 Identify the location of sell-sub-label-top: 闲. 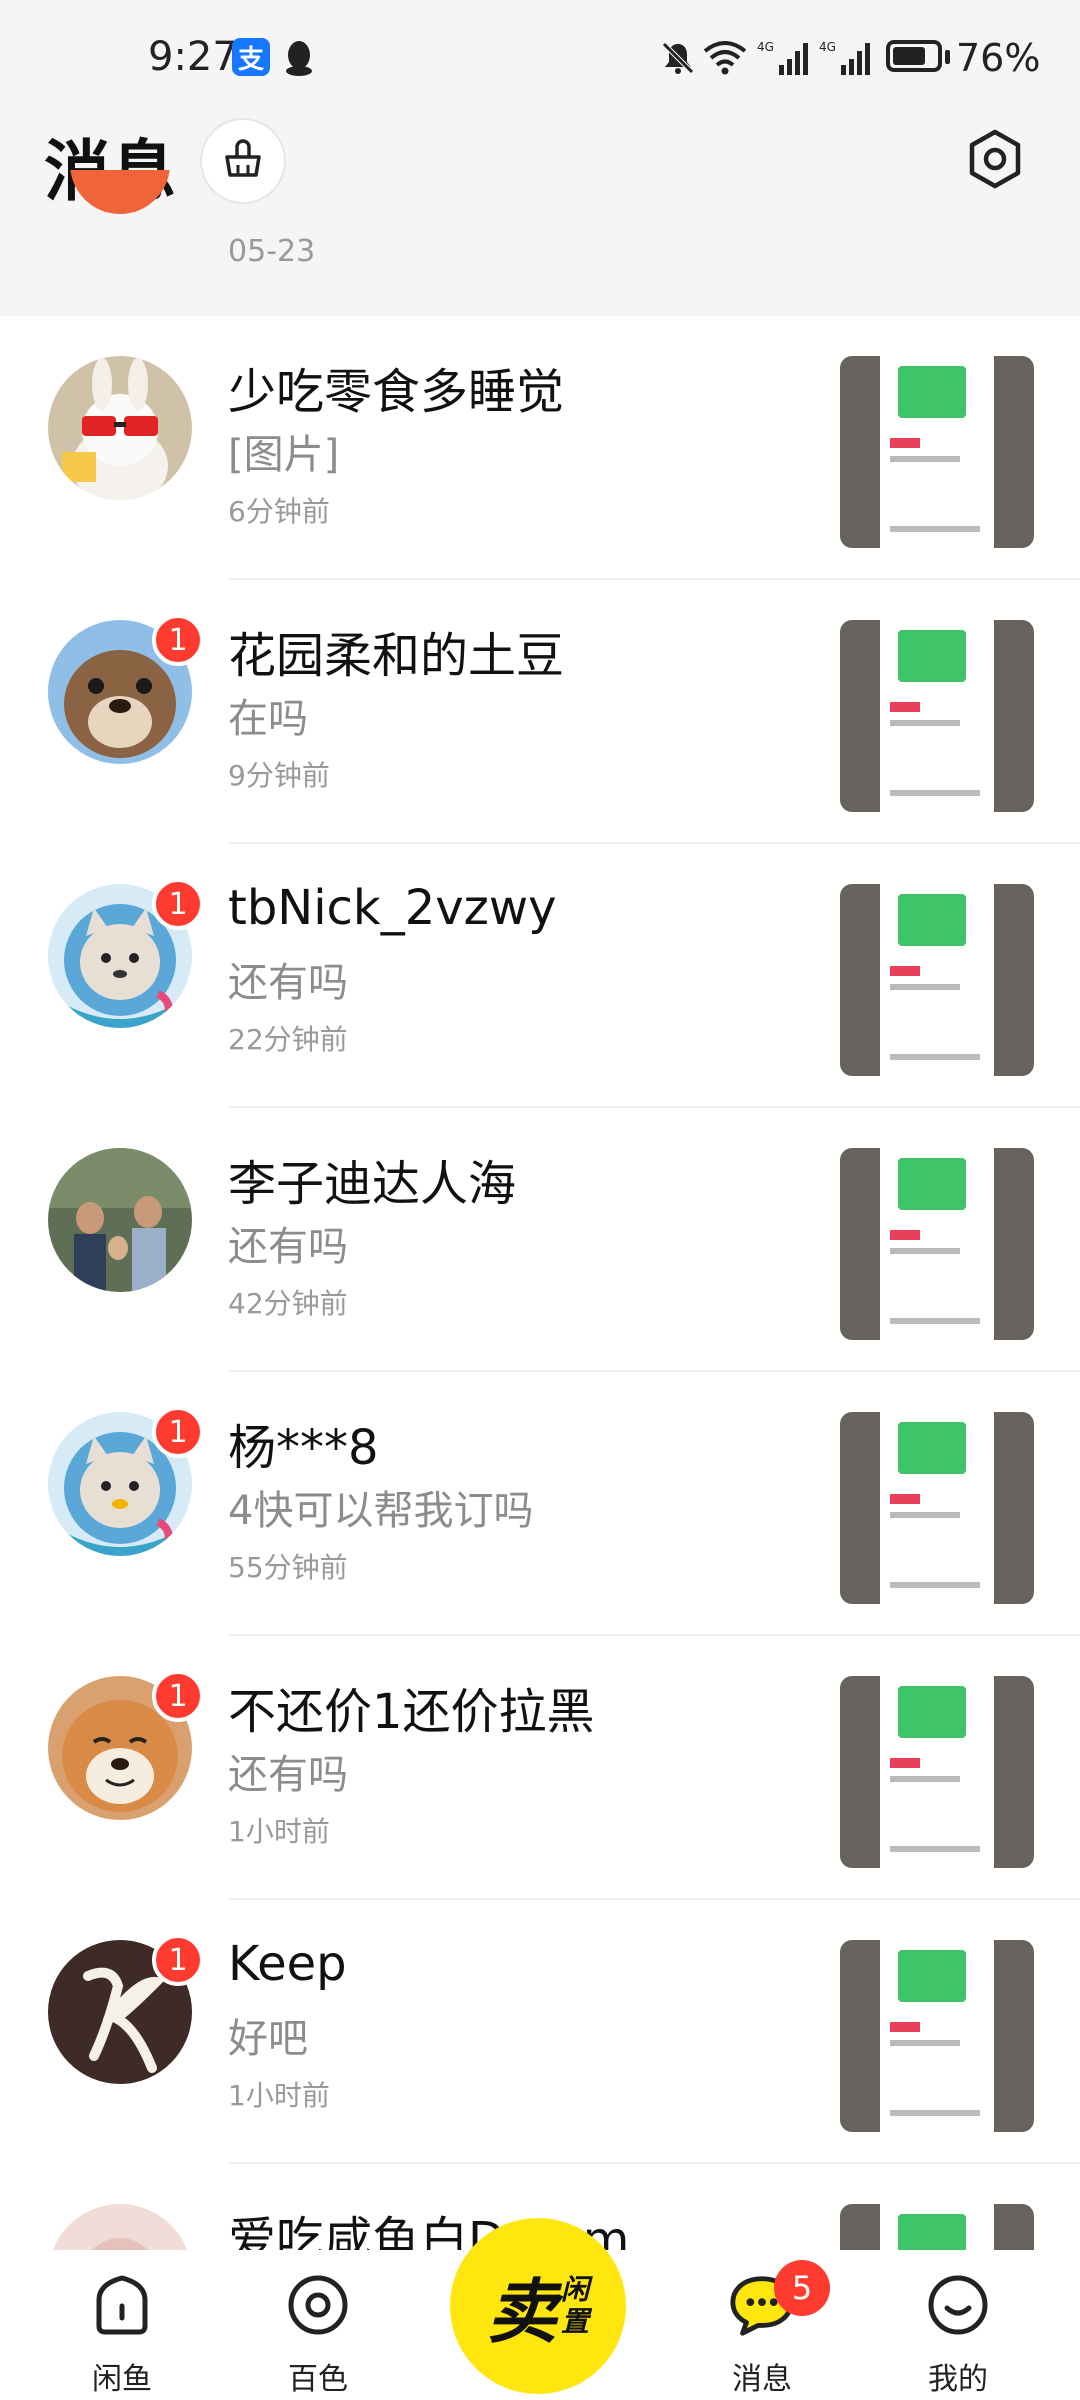
(574, 2289).